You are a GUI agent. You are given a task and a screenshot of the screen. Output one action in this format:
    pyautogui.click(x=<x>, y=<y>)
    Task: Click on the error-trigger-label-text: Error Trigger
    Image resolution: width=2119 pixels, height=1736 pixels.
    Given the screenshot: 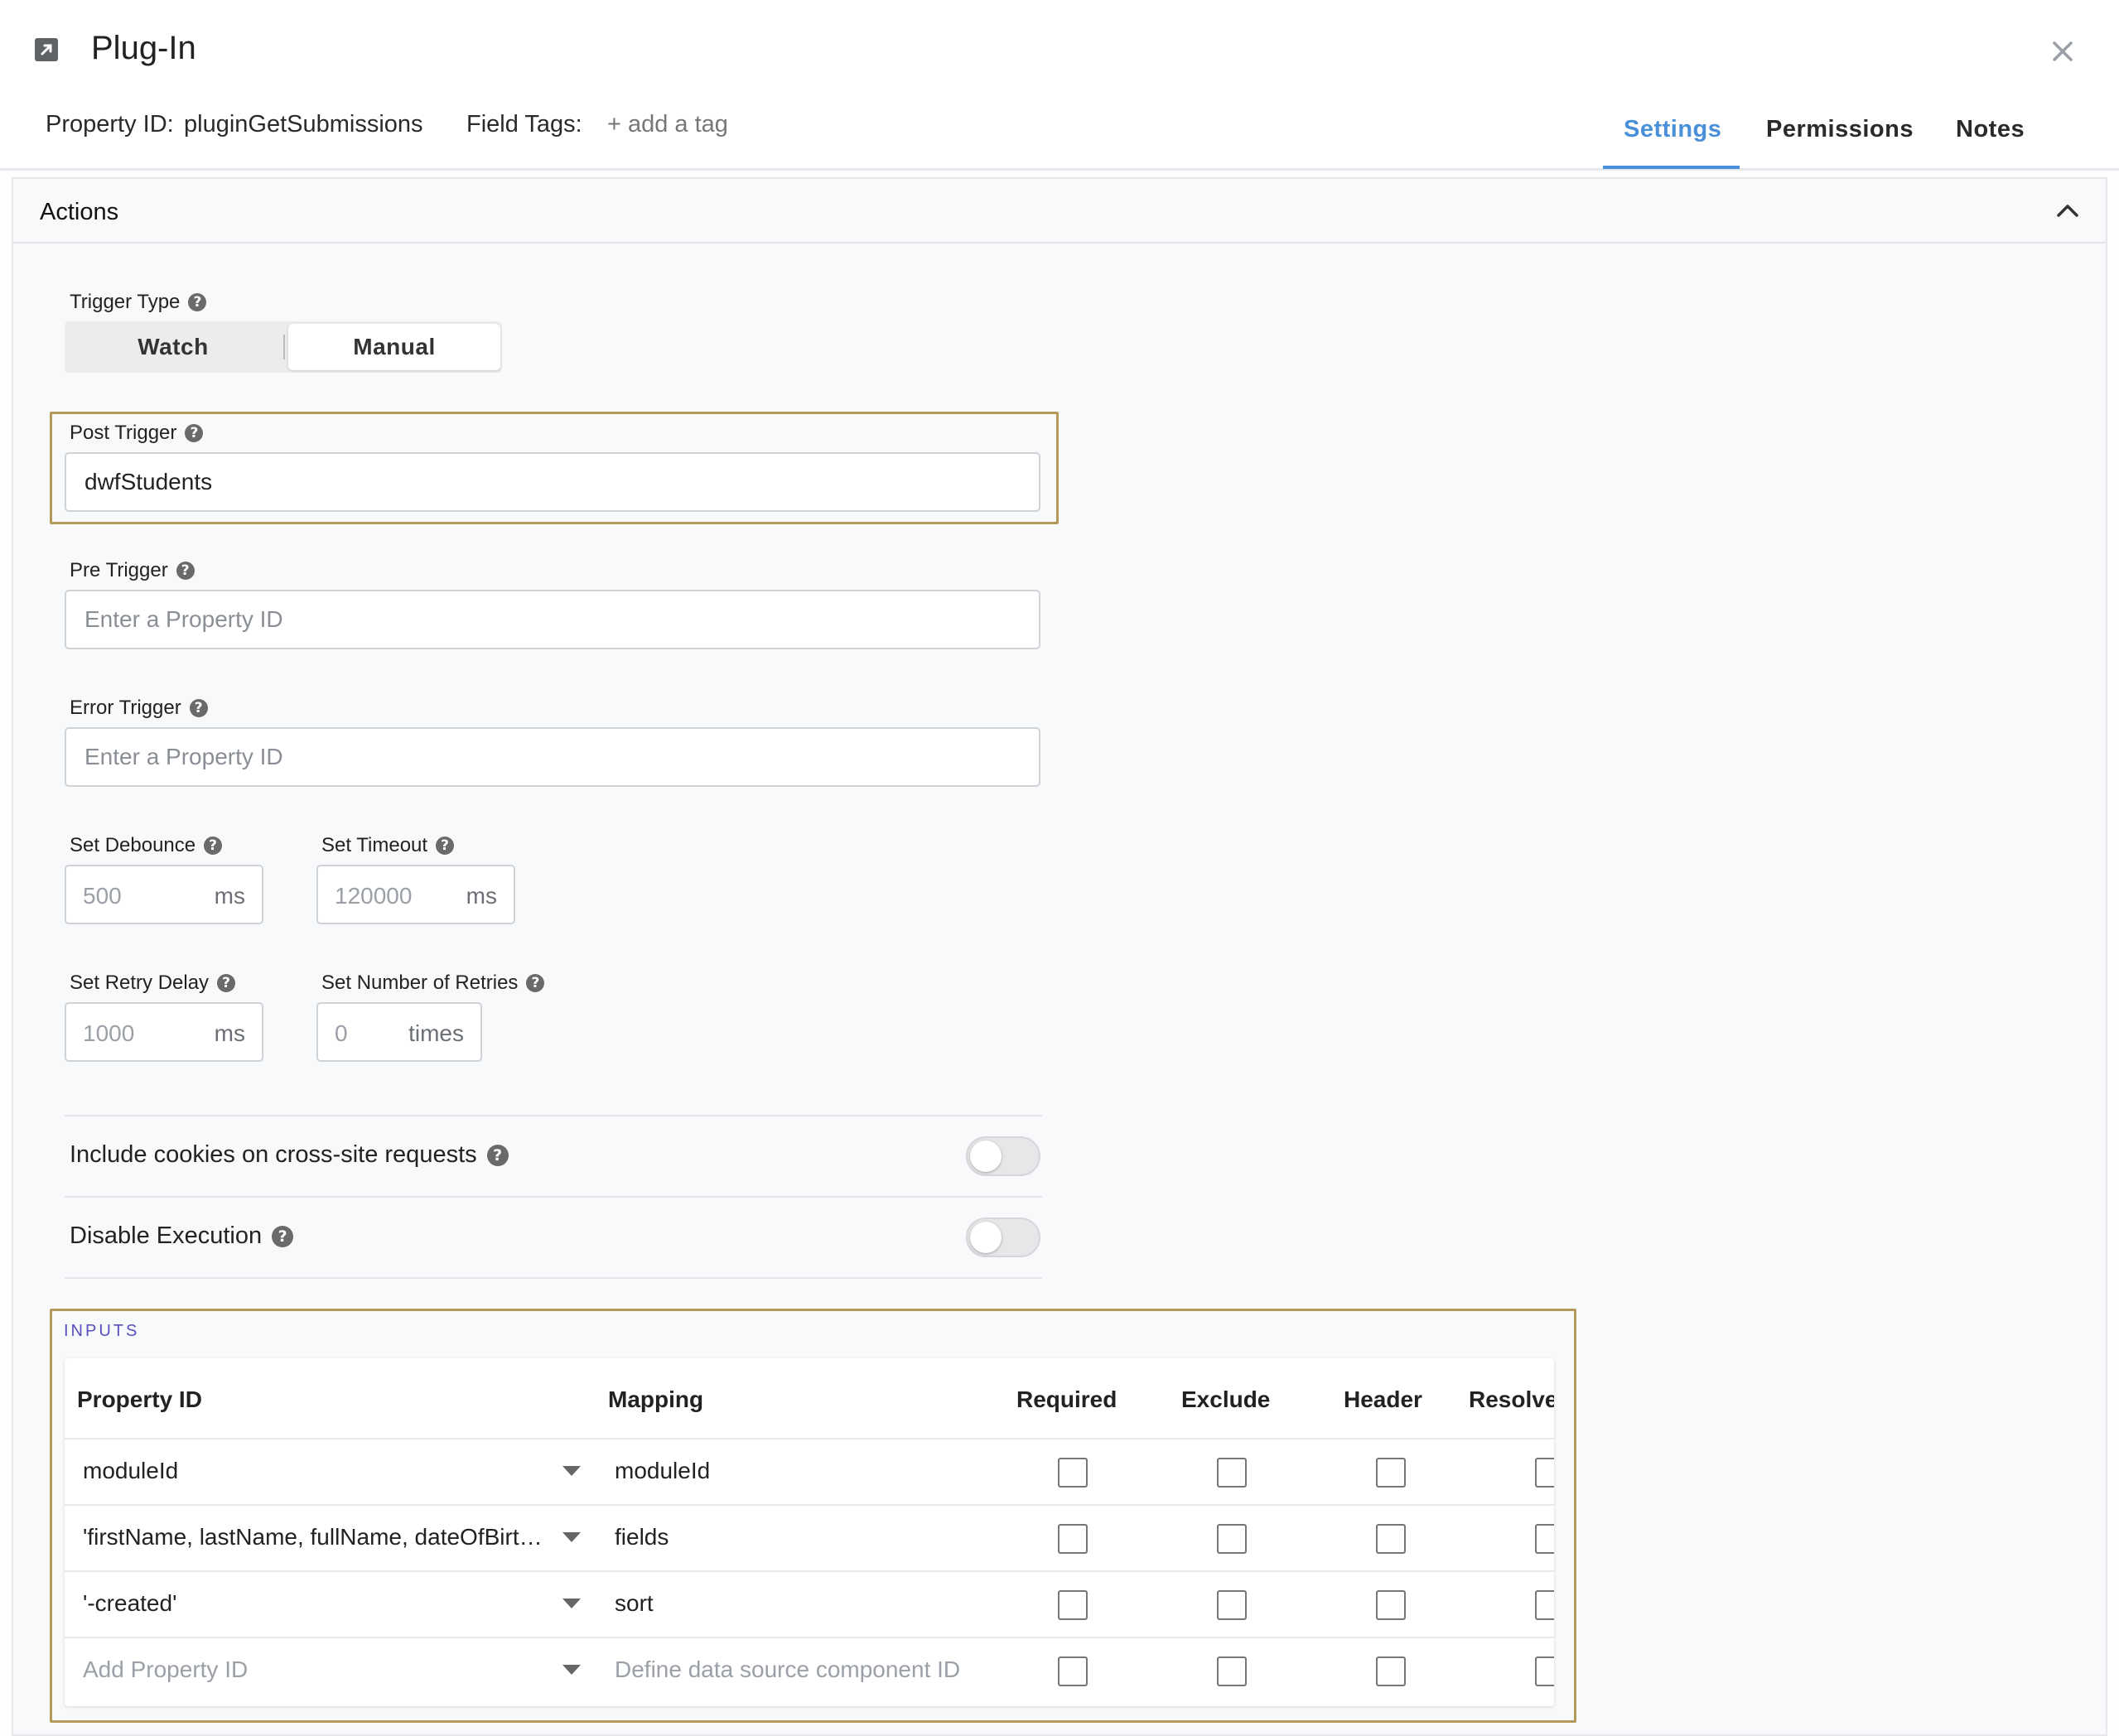 What is the action you would take?
    pyautogui.click(x=125, y=708)
    